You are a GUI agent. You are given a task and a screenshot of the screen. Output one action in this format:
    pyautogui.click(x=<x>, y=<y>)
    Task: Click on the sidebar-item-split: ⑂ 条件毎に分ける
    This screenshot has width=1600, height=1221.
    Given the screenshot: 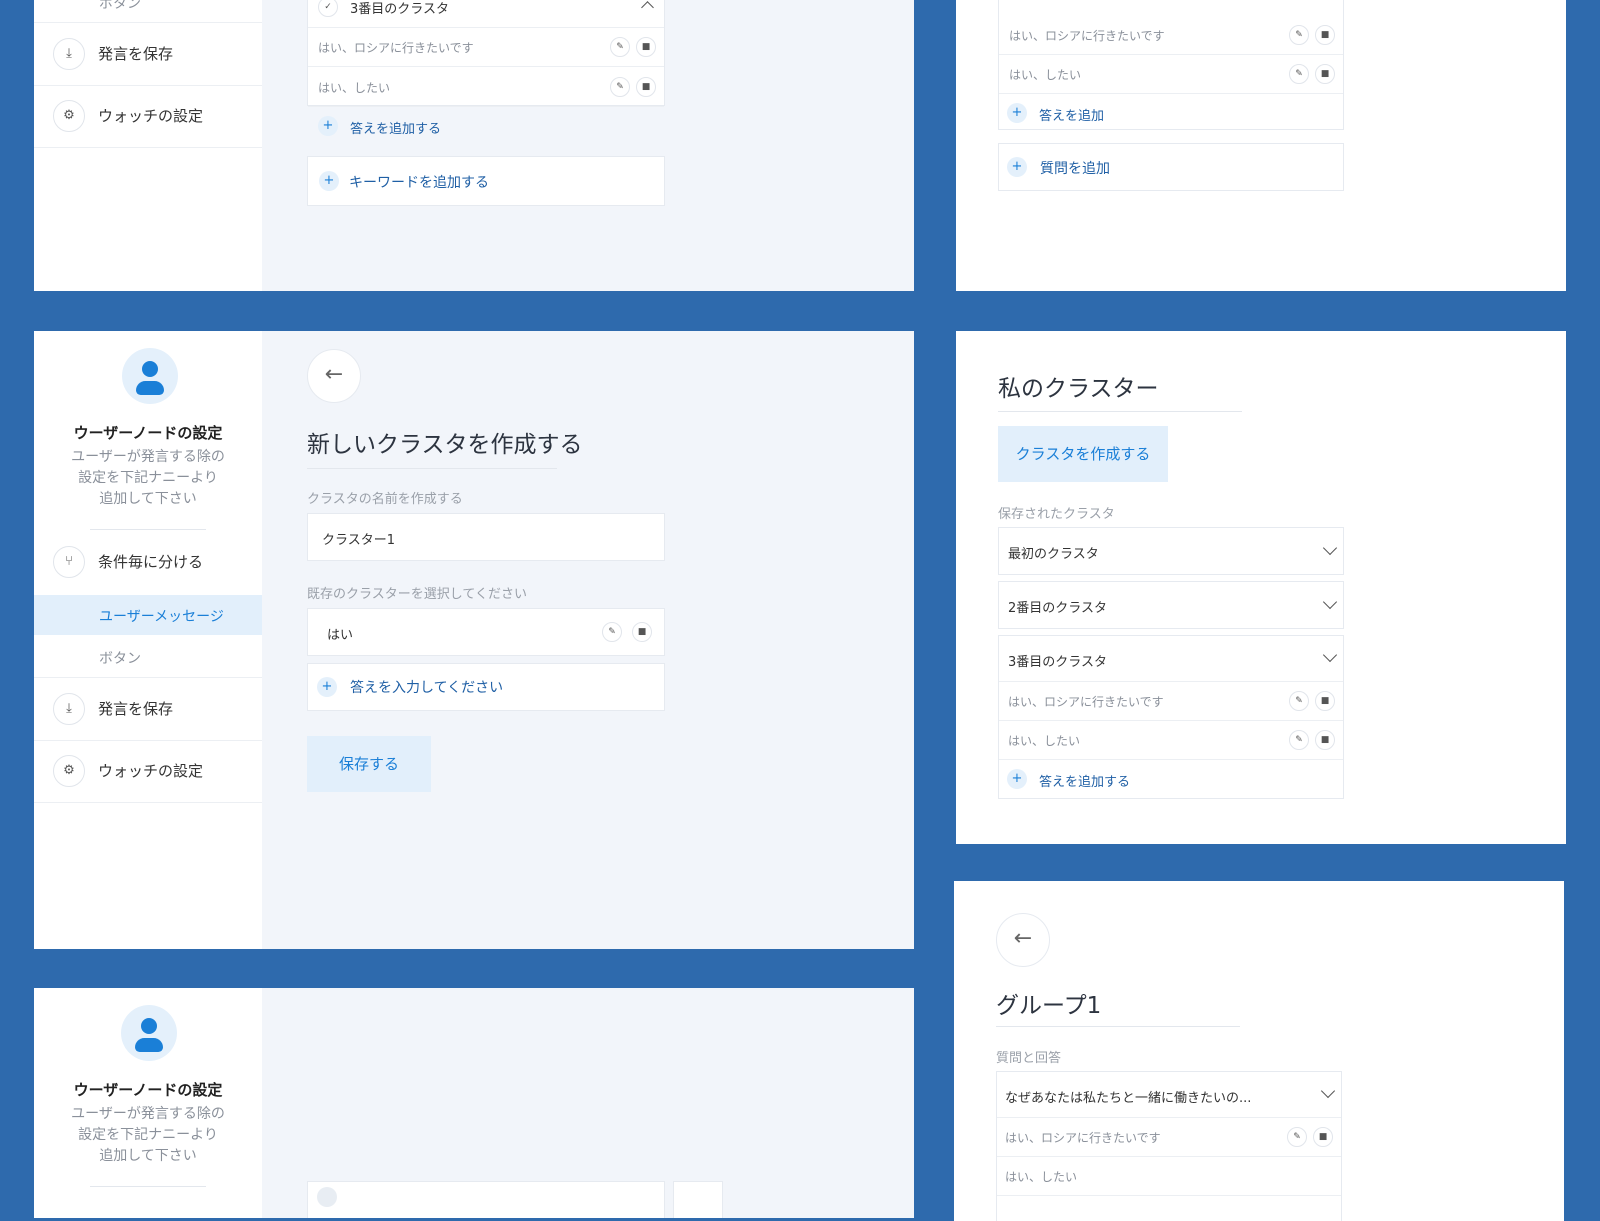 What is the action you would take?
    pyautogui.click(x=148, y=562)
    